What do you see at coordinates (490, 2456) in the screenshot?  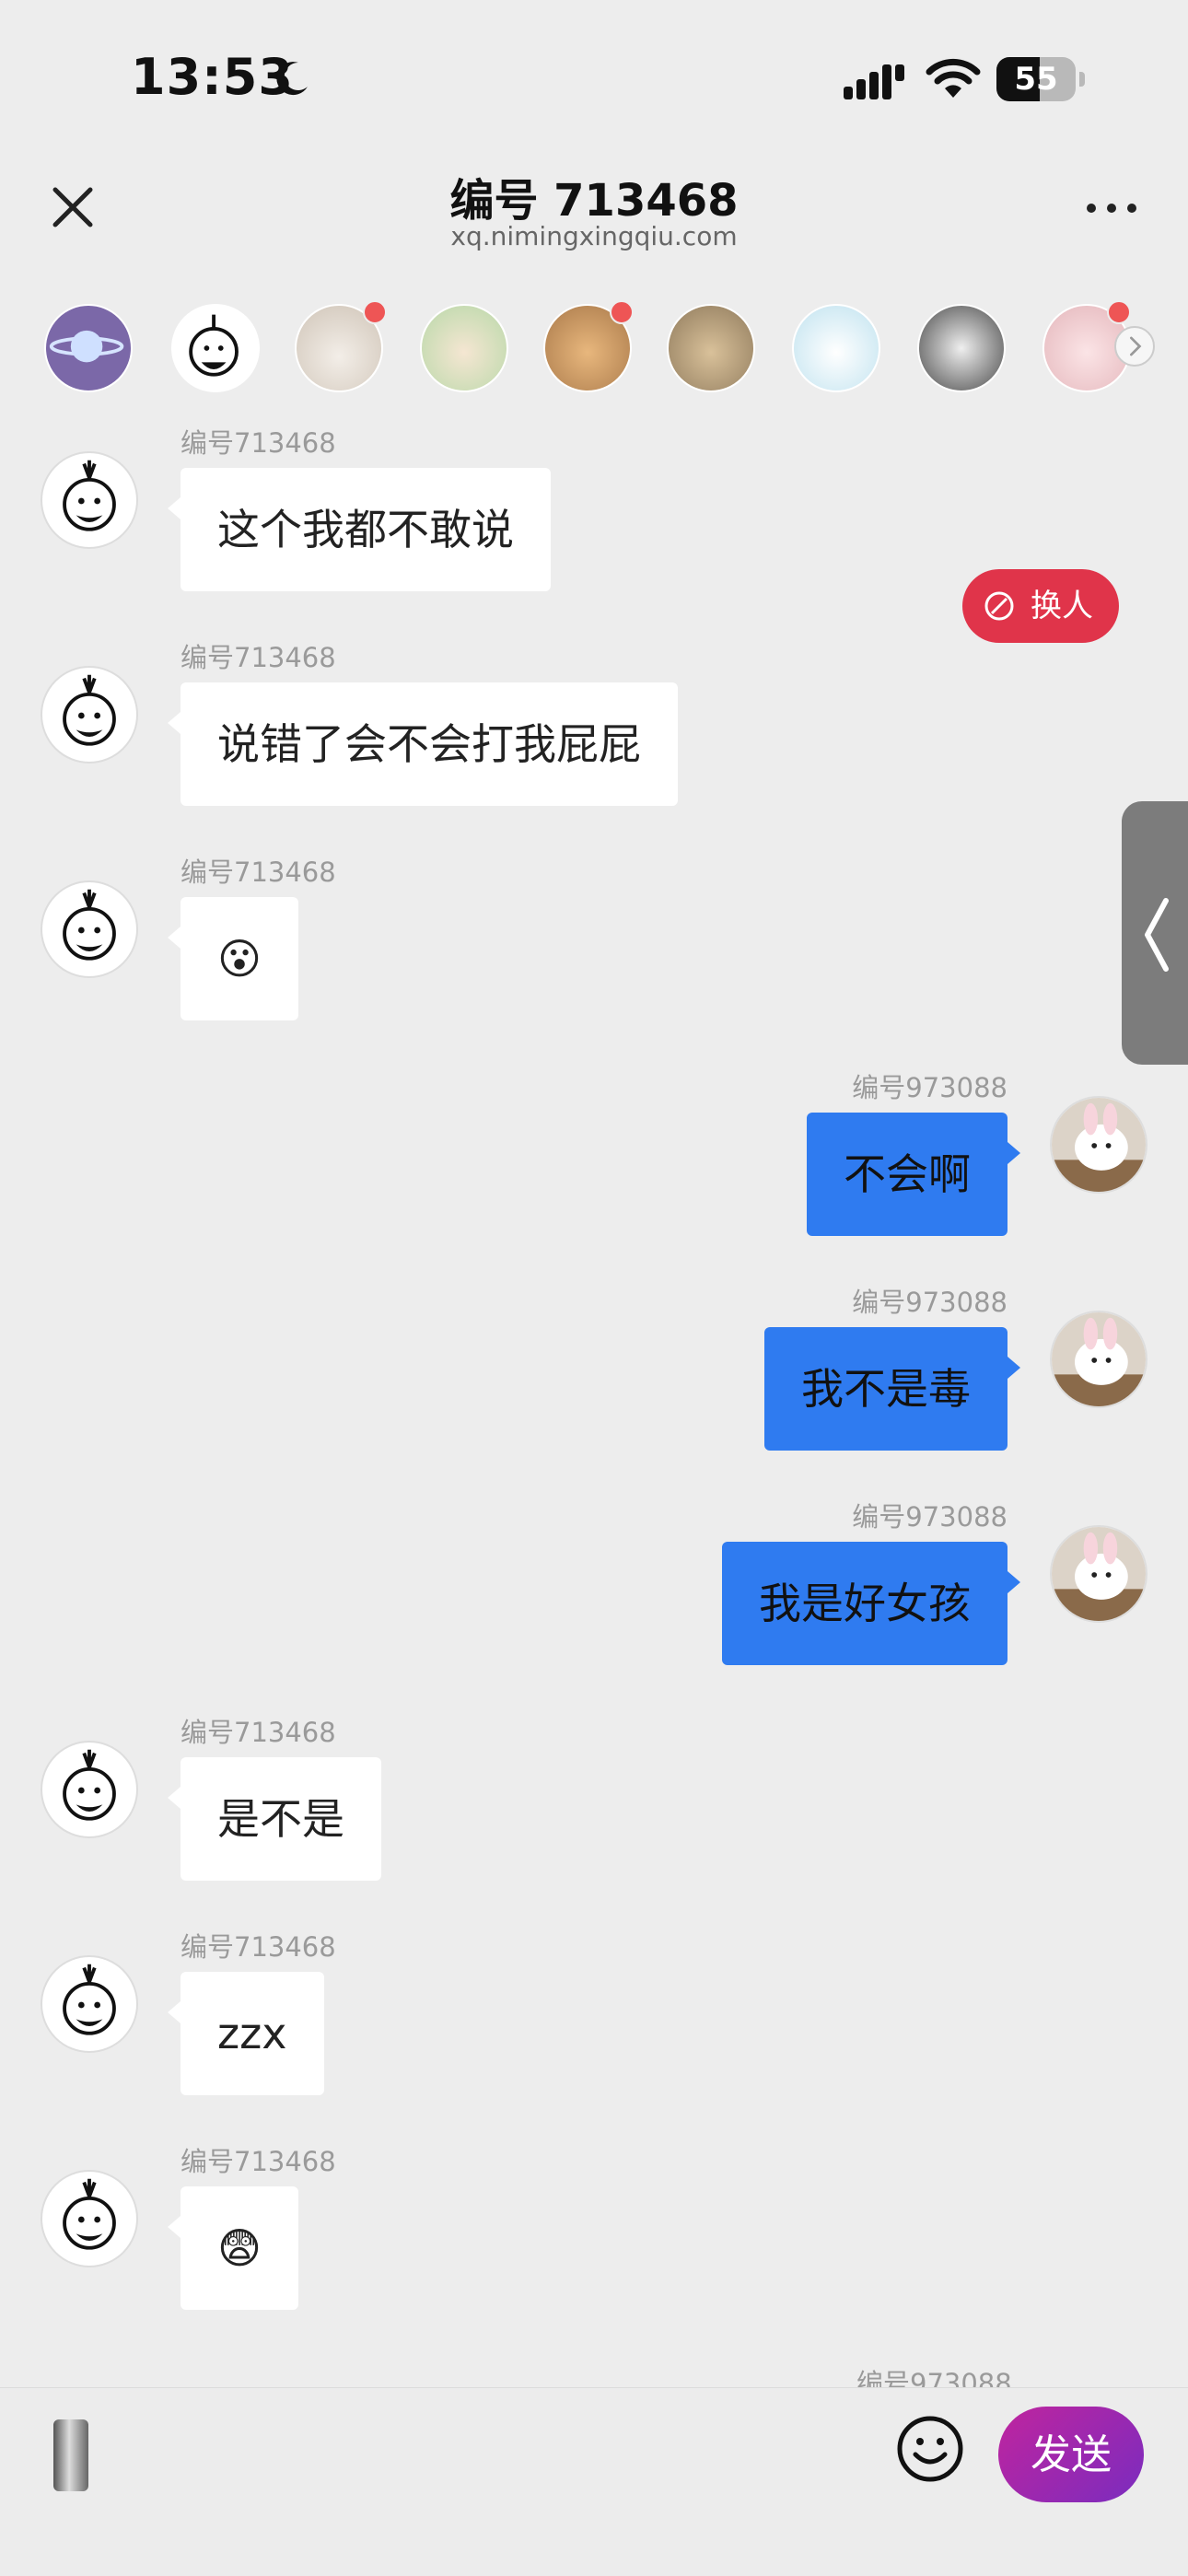 I see `message-input` at bounding box center [490, 2456].